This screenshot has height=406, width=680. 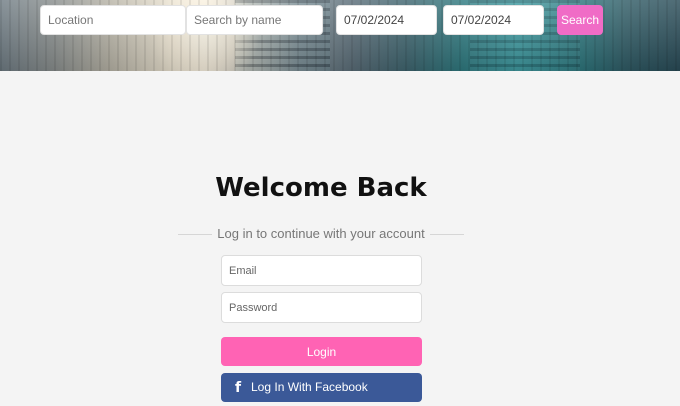 I want to click on page-title: Welcome Back, so click(x=321, y=188).